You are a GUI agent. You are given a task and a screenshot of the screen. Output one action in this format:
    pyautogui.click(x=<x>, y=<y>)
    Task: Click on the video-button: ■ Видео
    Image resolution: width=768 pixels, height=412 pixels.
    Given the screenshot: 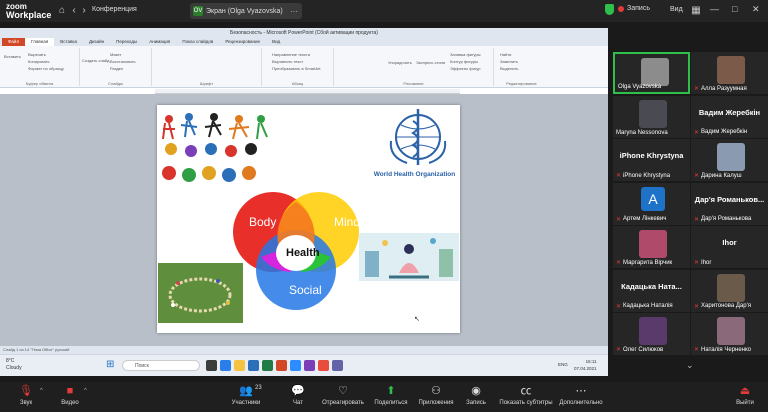 What is the action you would take?
    pyautogui.click(x=70, y=395)
    